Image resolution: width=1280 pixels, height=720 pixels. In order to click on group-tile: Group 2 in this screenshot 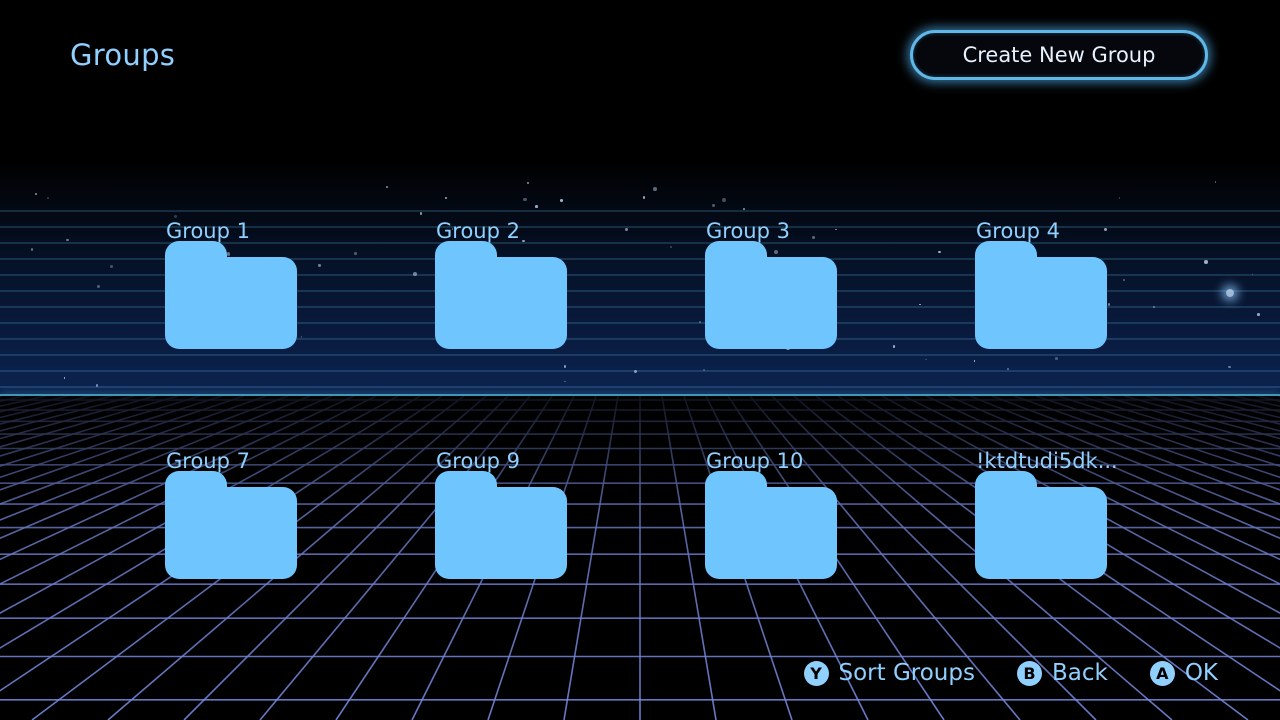, I will do `click(505, 289)`.